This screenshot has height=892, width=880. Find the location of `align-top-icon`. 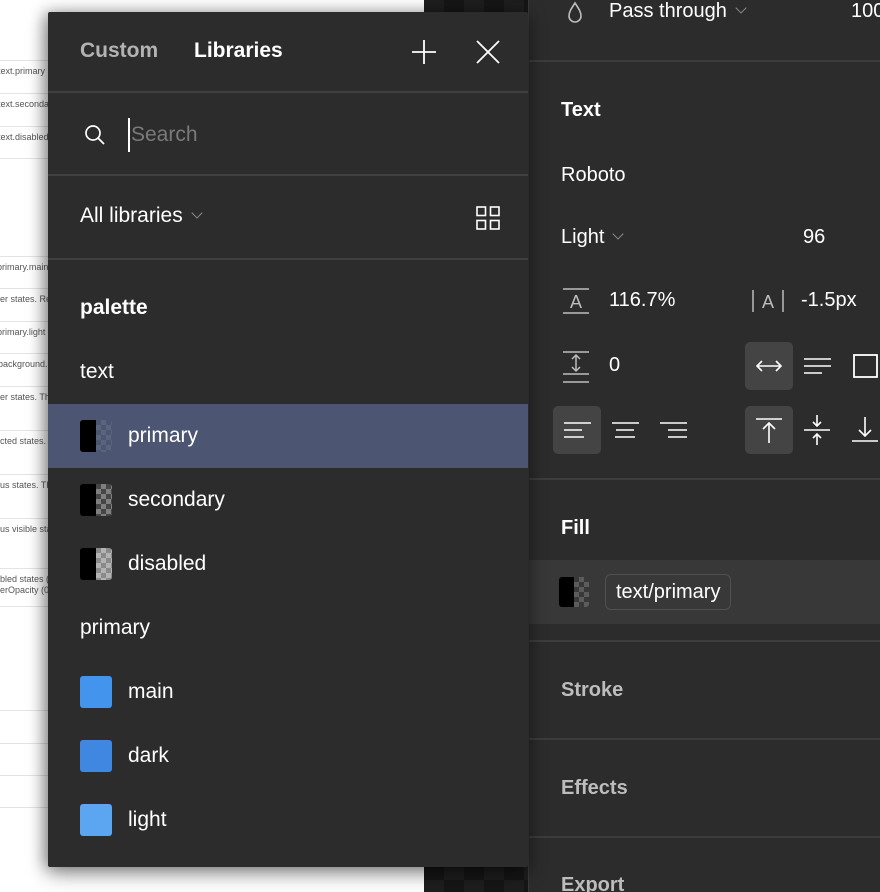

align-top-icon is located at coordinates (769, 430).